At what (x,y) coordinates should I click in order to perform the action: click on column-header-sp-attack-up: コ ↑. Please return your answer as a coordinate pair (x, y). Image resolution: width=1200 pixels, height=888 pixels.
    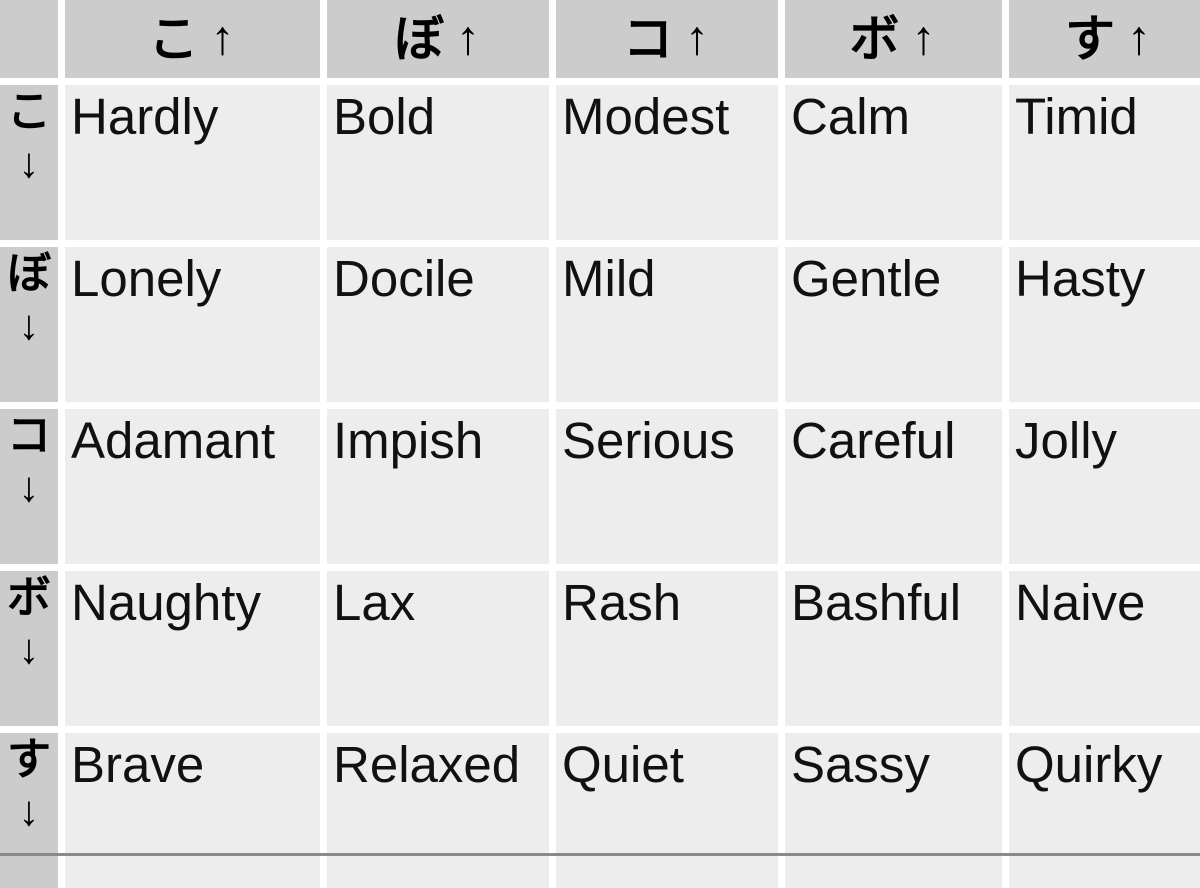
    Looking at the image, I should click on (667, 39).